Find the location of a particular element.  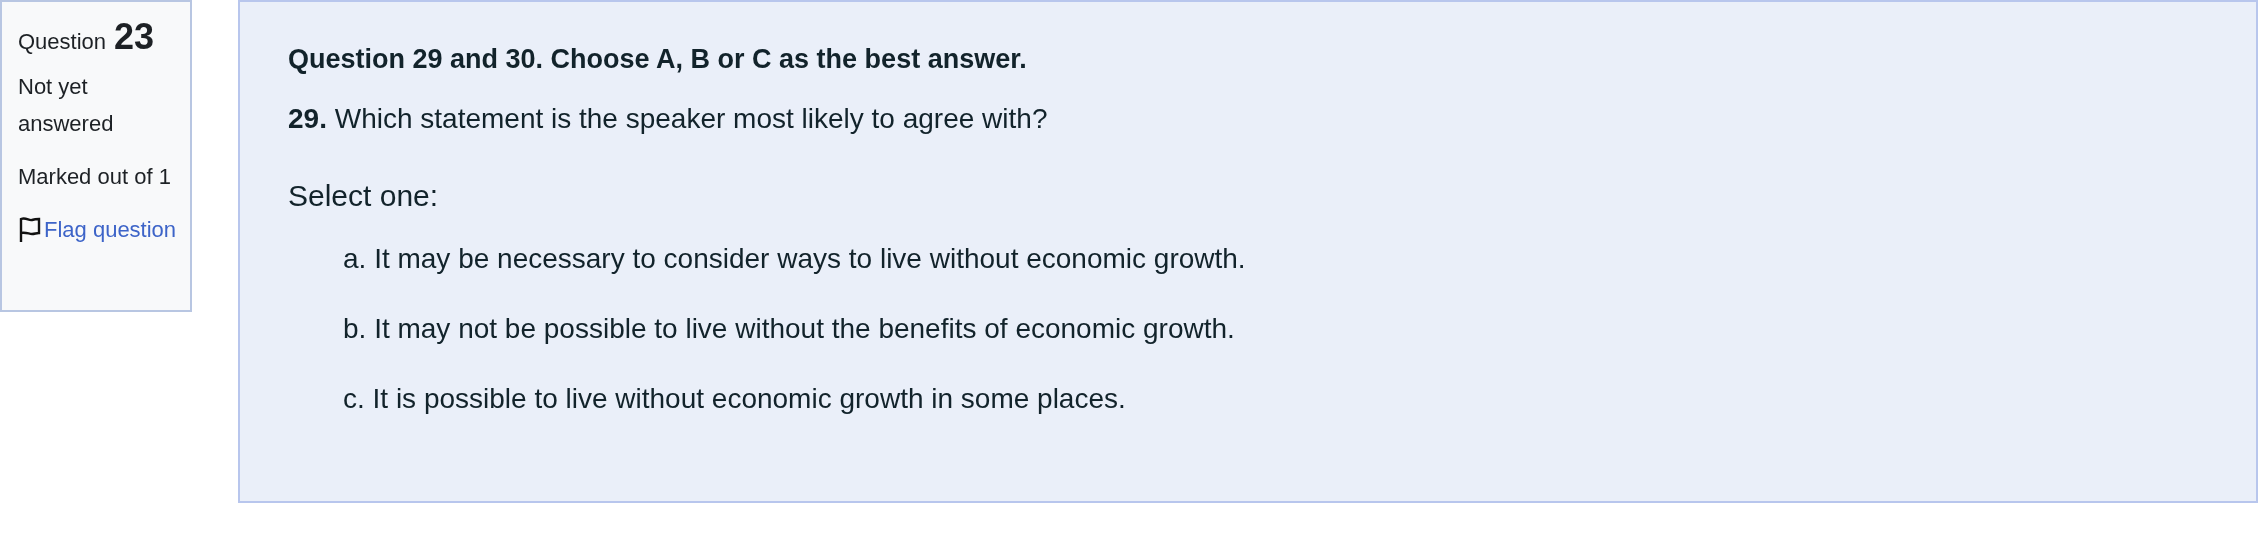

marks-text: Marked out of 1 is located at coordinates (95, 177).